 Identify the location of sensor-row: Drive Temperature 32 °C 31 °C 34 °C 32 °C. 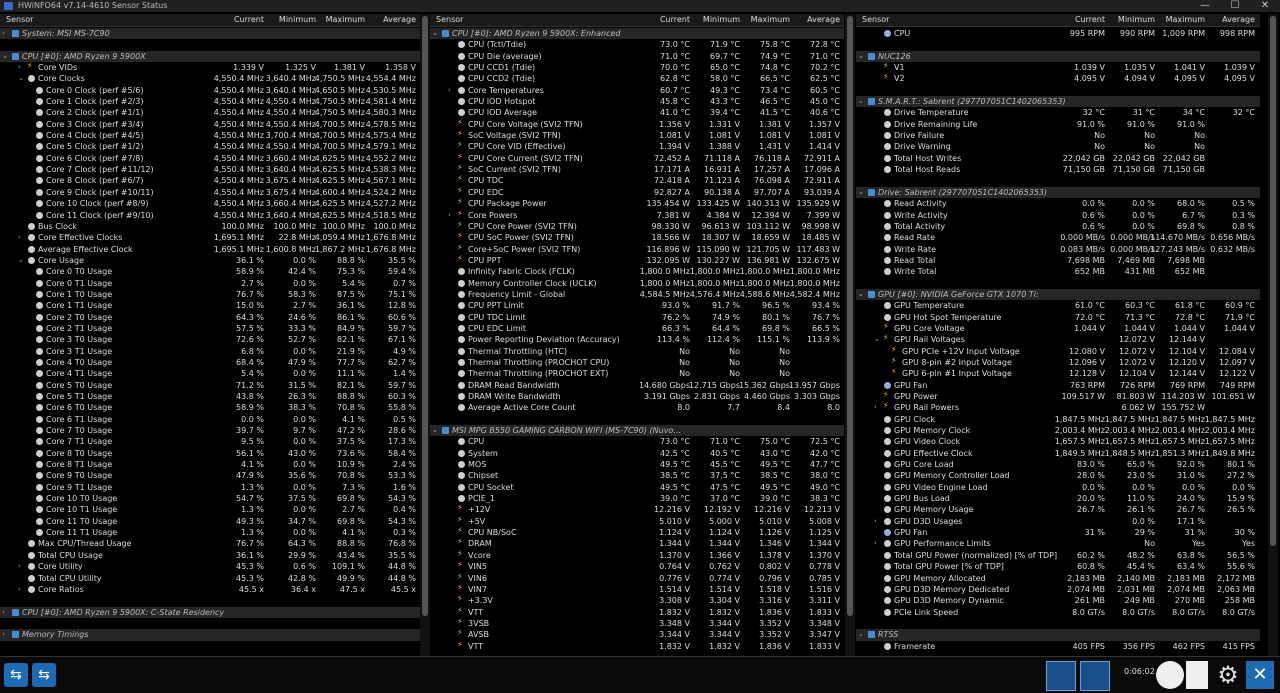
(1058, 112).